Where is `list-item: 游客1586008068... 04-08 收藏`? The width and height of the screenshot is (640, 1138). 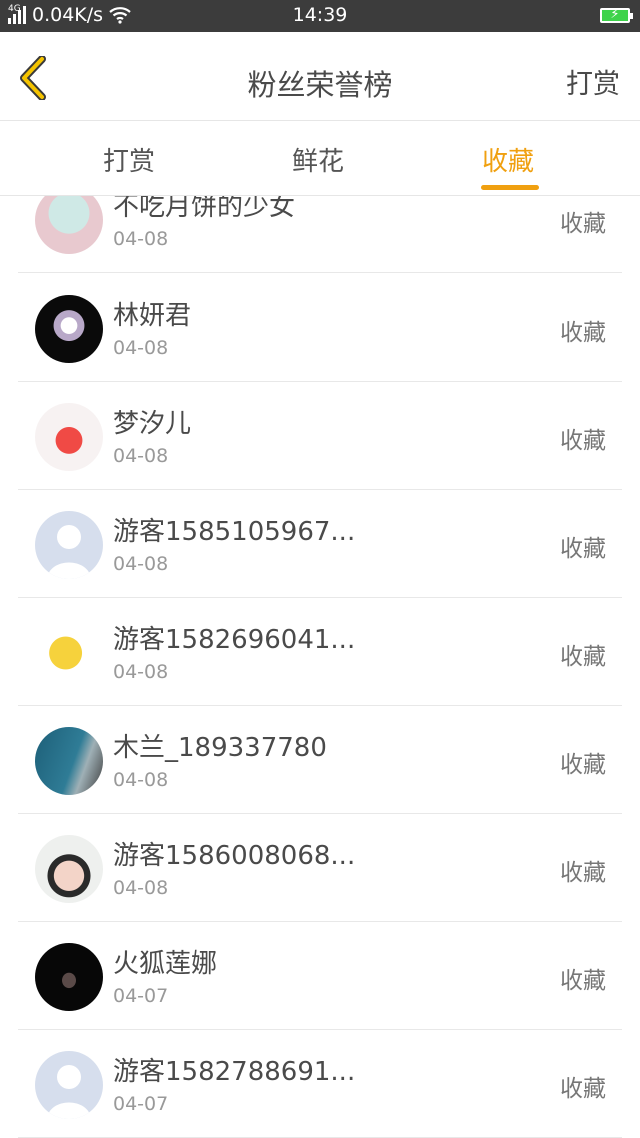 list-item: 游客1586008068... 04-08 收藏 is located at coordinates (320, 867).